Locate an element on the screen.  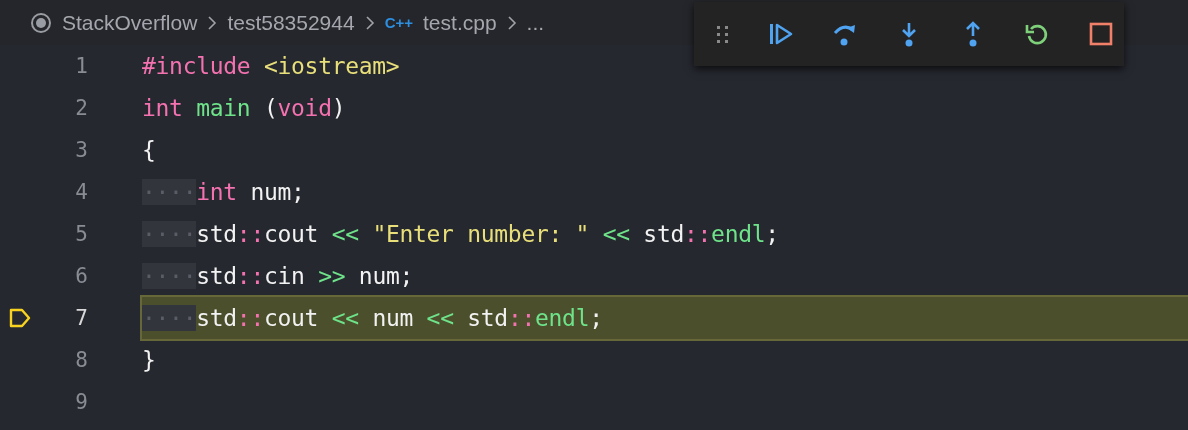
code-line: ····std::cout << "Enter number: " << std::endl; is located at coordinates (460, 234).